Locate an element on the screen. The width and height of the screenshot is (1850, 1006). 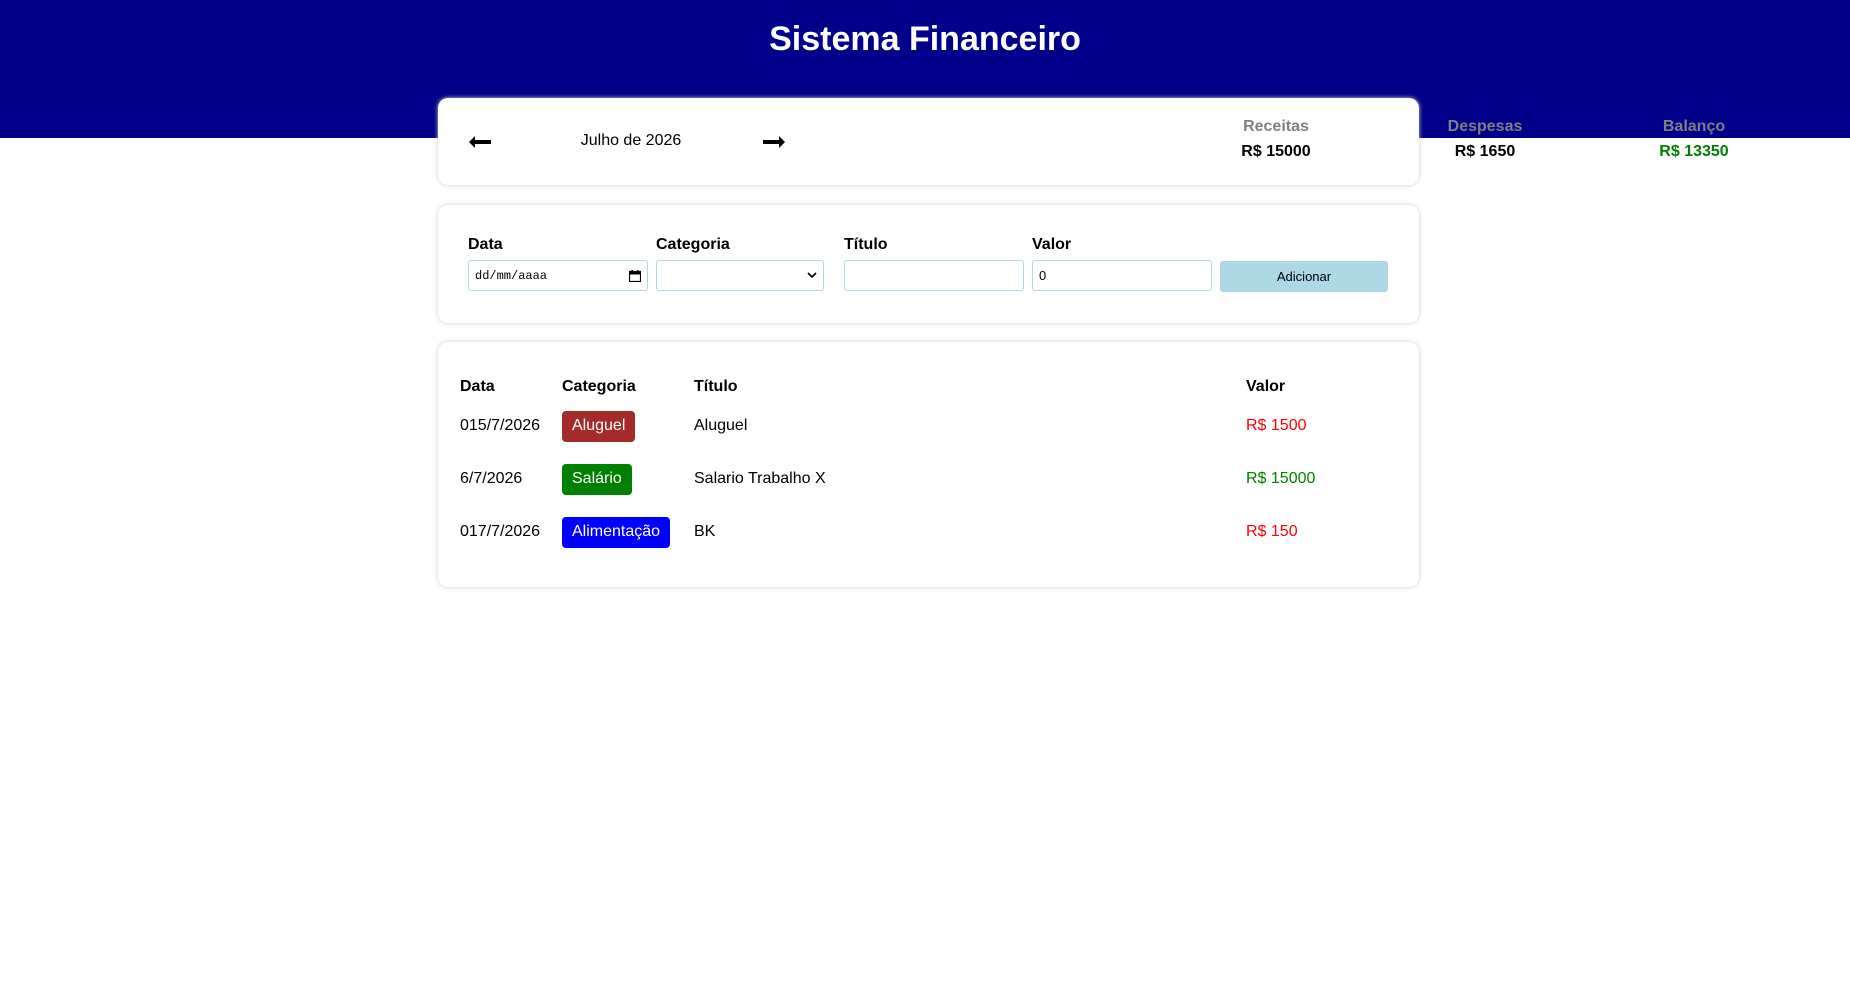
expense-value: R$ 1650 is located at coordinates (1485, 151).